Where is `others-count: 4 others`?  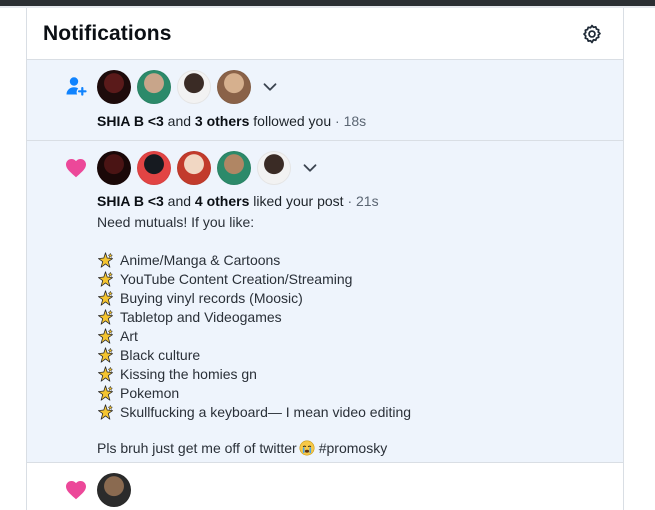 others-count: 4 others is located at coordinates (222, 201).